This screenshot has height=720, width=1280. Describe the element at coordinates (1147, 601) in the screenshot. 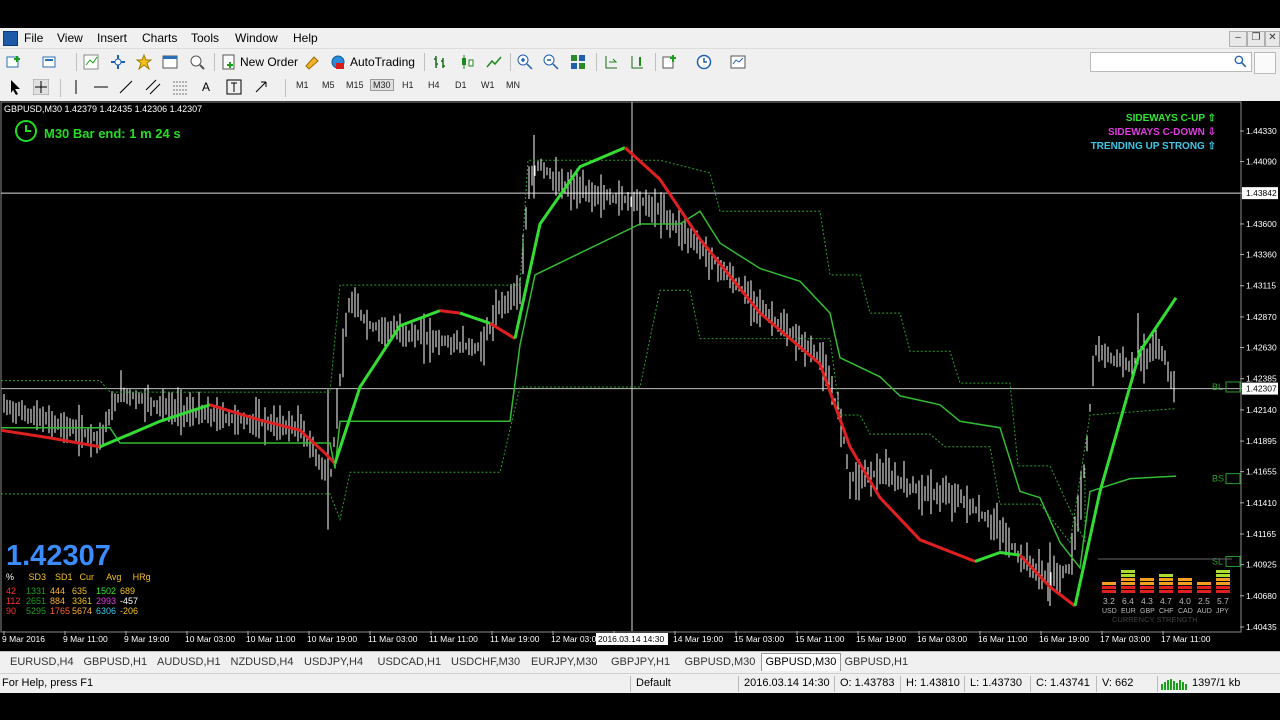

I see `strength-value: 4.3` at that location.